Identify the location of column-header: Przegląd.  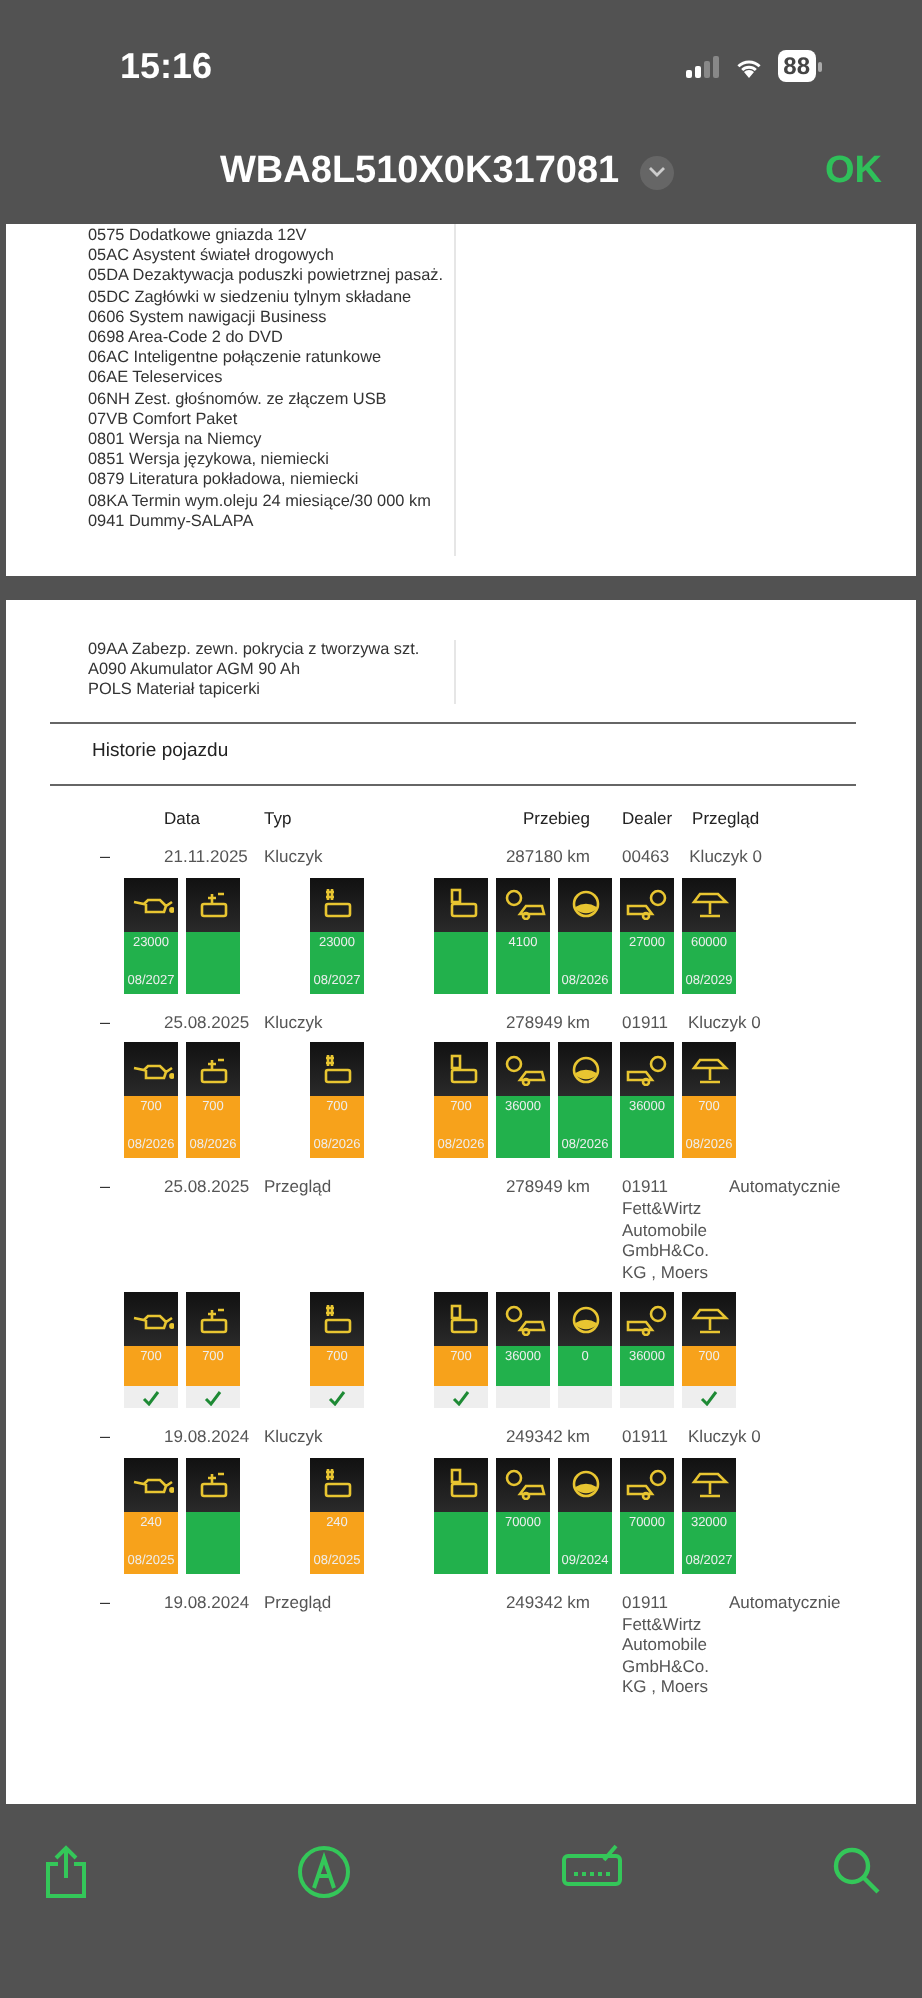
(726, 818).